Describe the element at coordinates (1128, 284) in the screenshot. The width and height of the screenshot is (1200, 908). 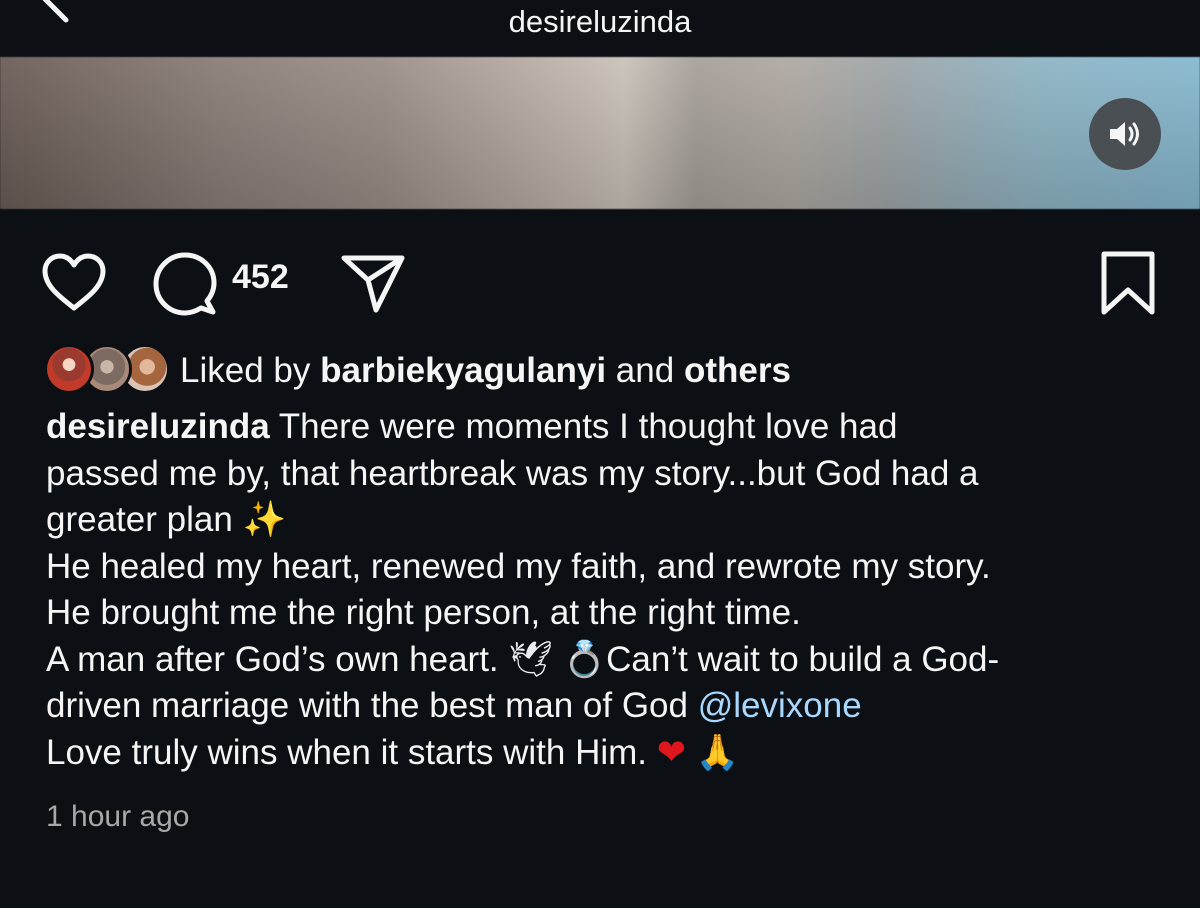
I see `bookmark-icon` at that location.